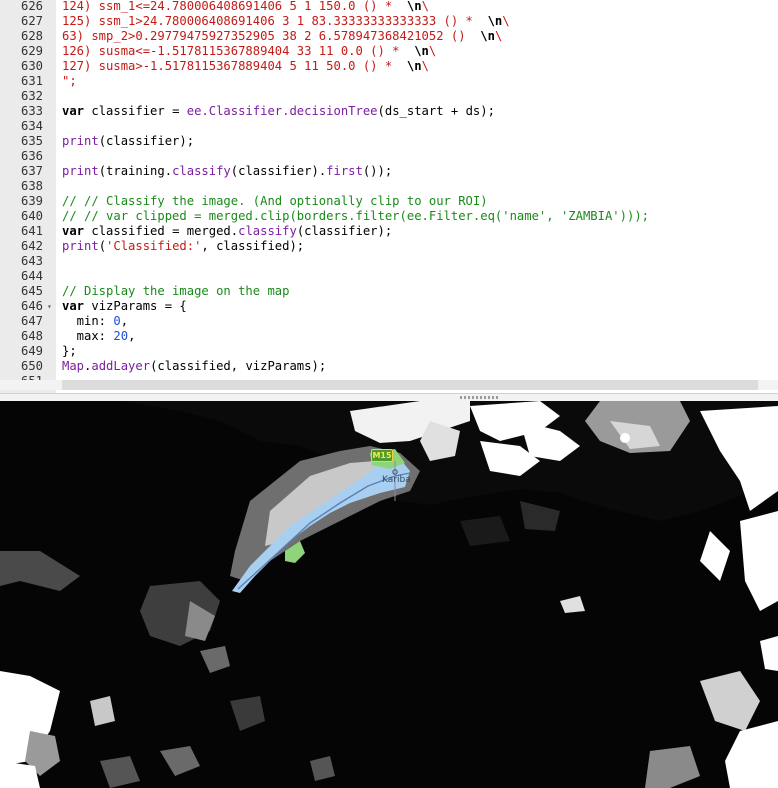  I want to click on line-number: 629, so click(31, 51).